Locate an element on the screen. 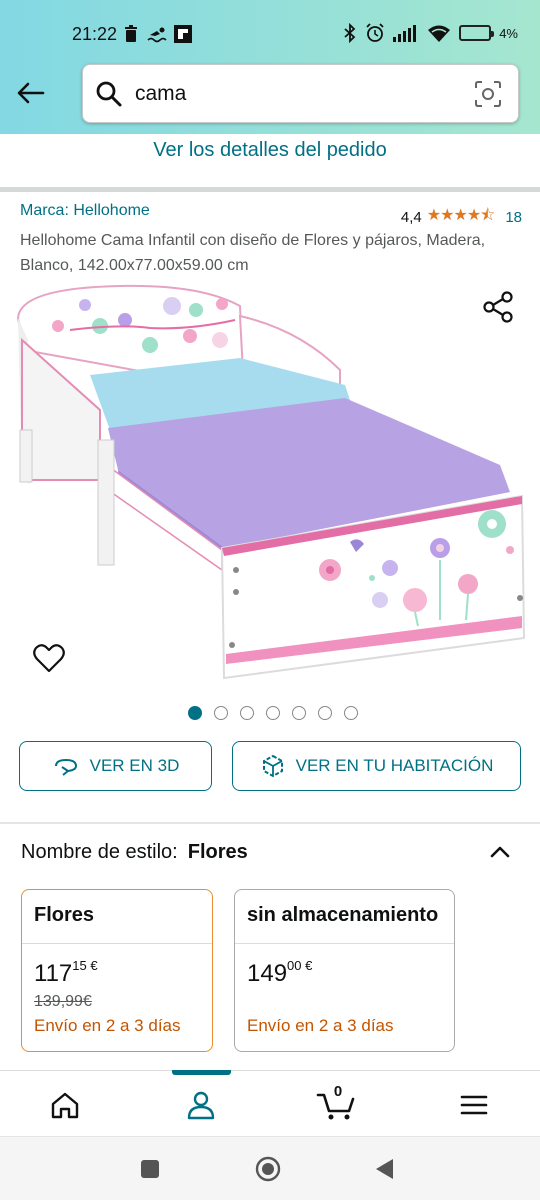  search-bar is located at coordinates (300, 93).